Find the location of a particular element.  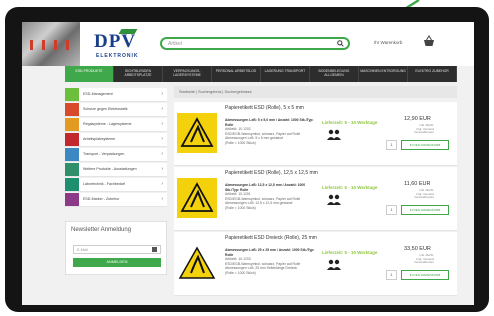

logo-subtext: ELEKTRONIK is located at coordinates (117, 56).